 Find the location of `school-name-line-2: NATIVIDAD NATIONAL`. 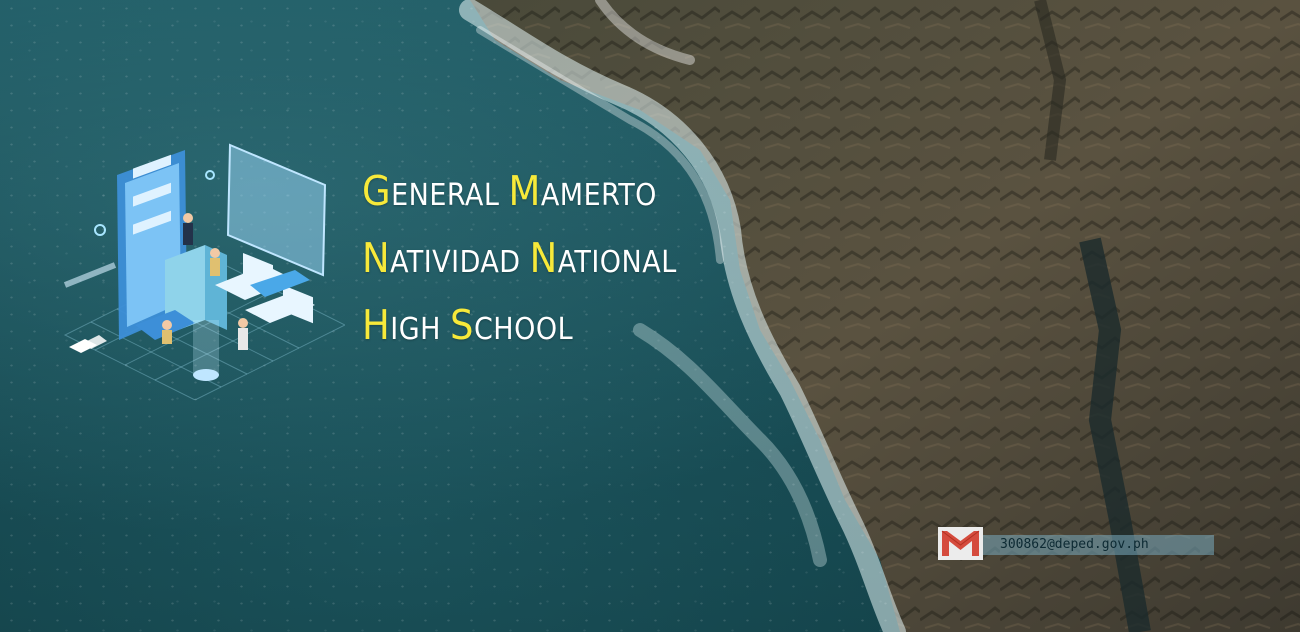

school-name-line-2: NATIVIDAD NATIONAL is located at coordinates (519, 258).